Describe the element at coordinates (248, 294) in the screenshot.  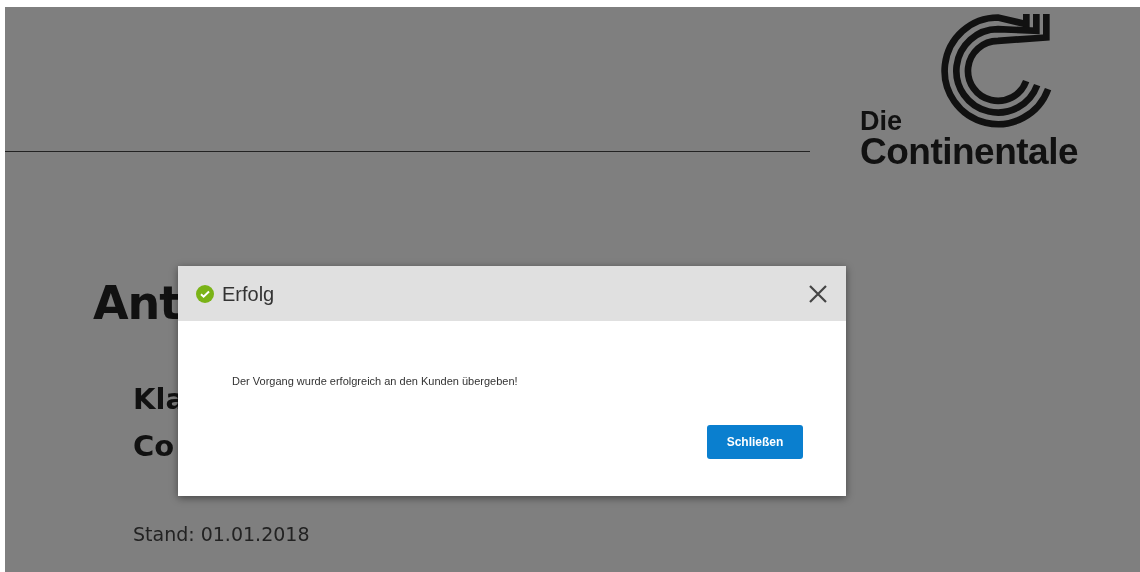
I see `dialog-title: Erfolg` at that location.